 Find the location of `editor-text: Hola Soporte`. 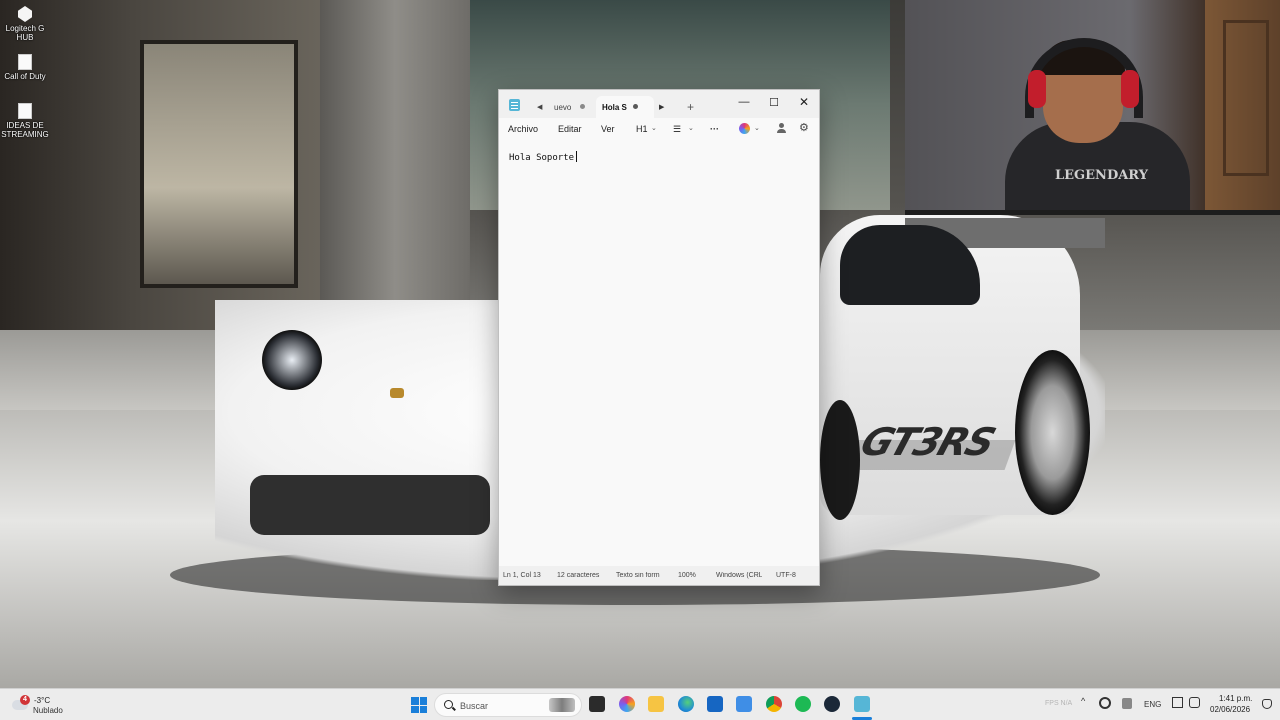

editor-text: Hola Soporte is located at coordinates (543, 157).